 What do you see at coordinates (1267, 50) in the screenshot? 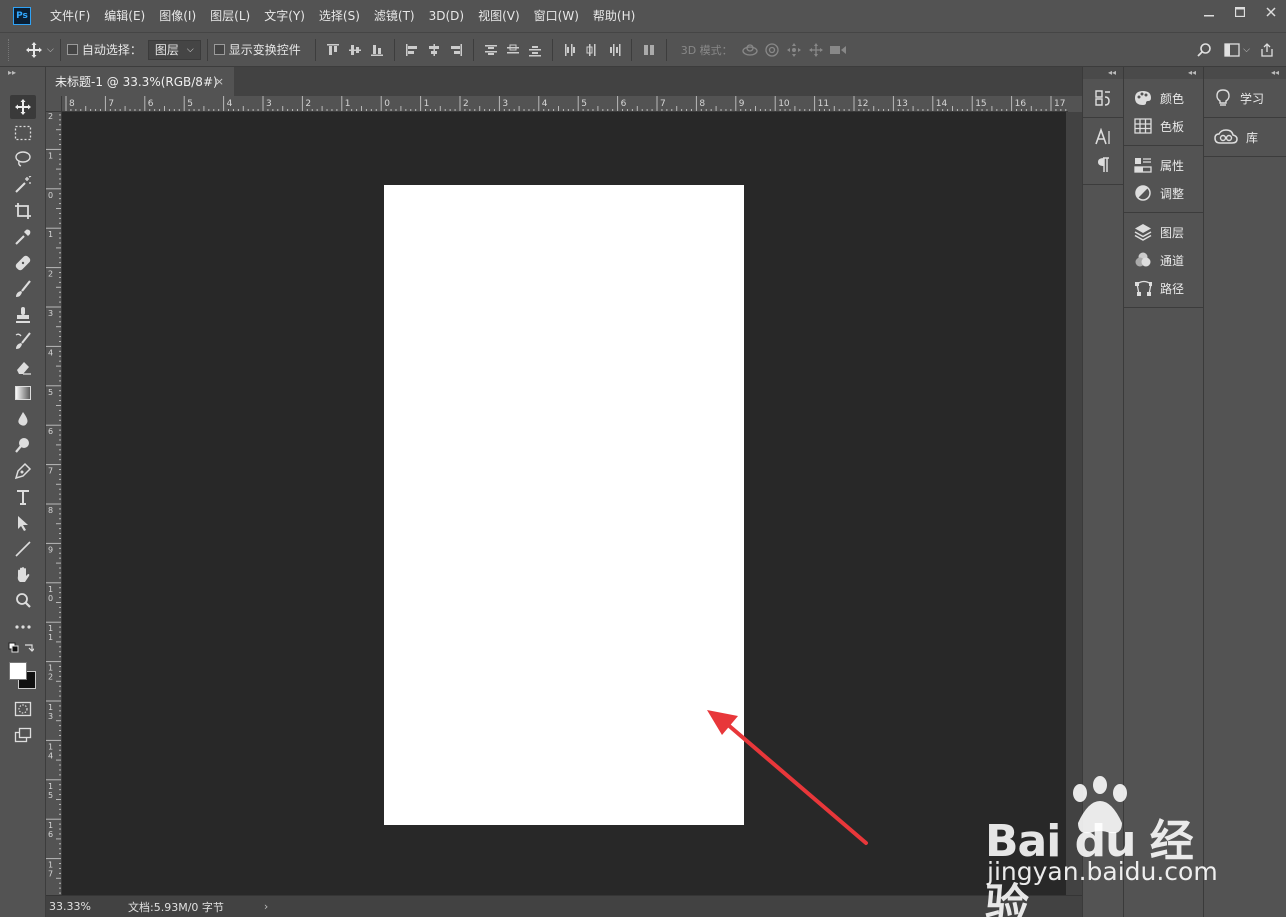
I see `share-button` at bounding box center [1267, 50].